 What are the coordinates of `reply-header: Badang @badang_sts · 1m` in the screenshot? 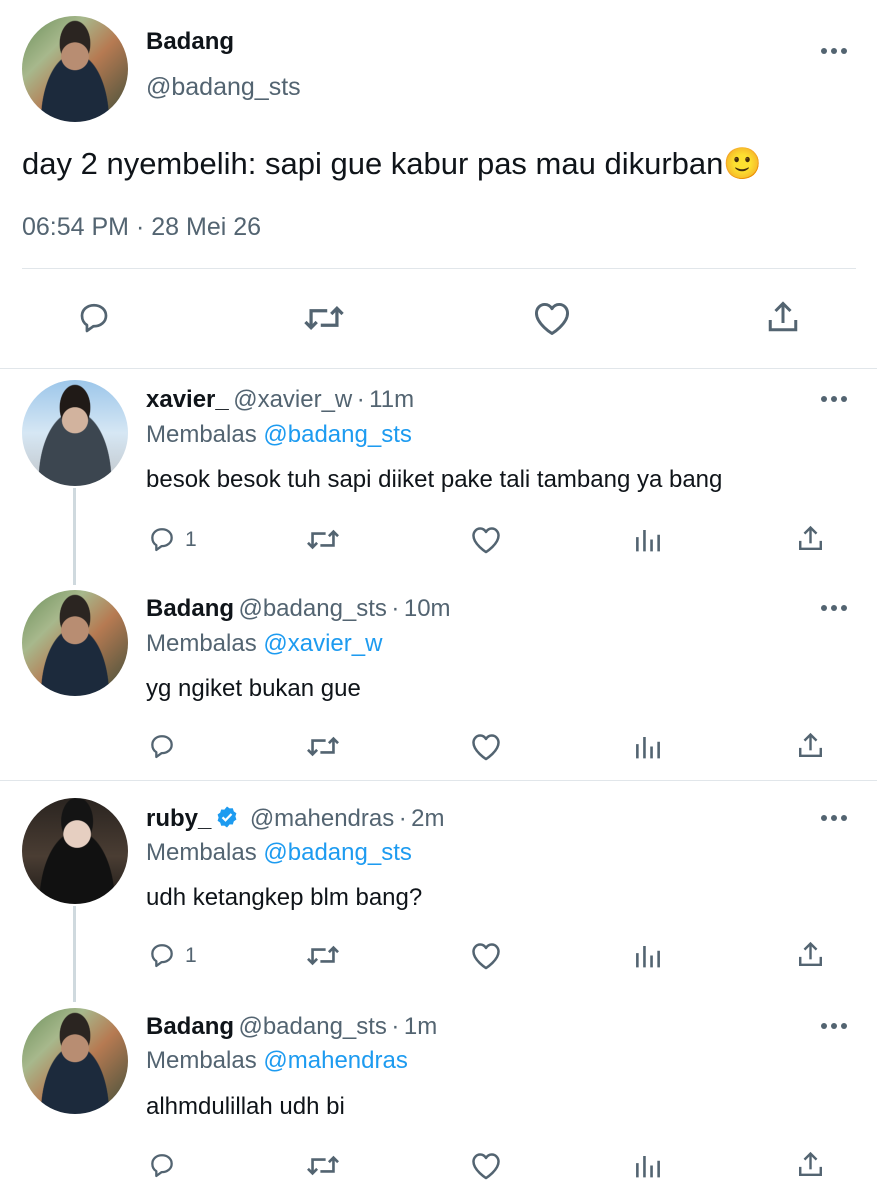 It's located at (291, 1027).